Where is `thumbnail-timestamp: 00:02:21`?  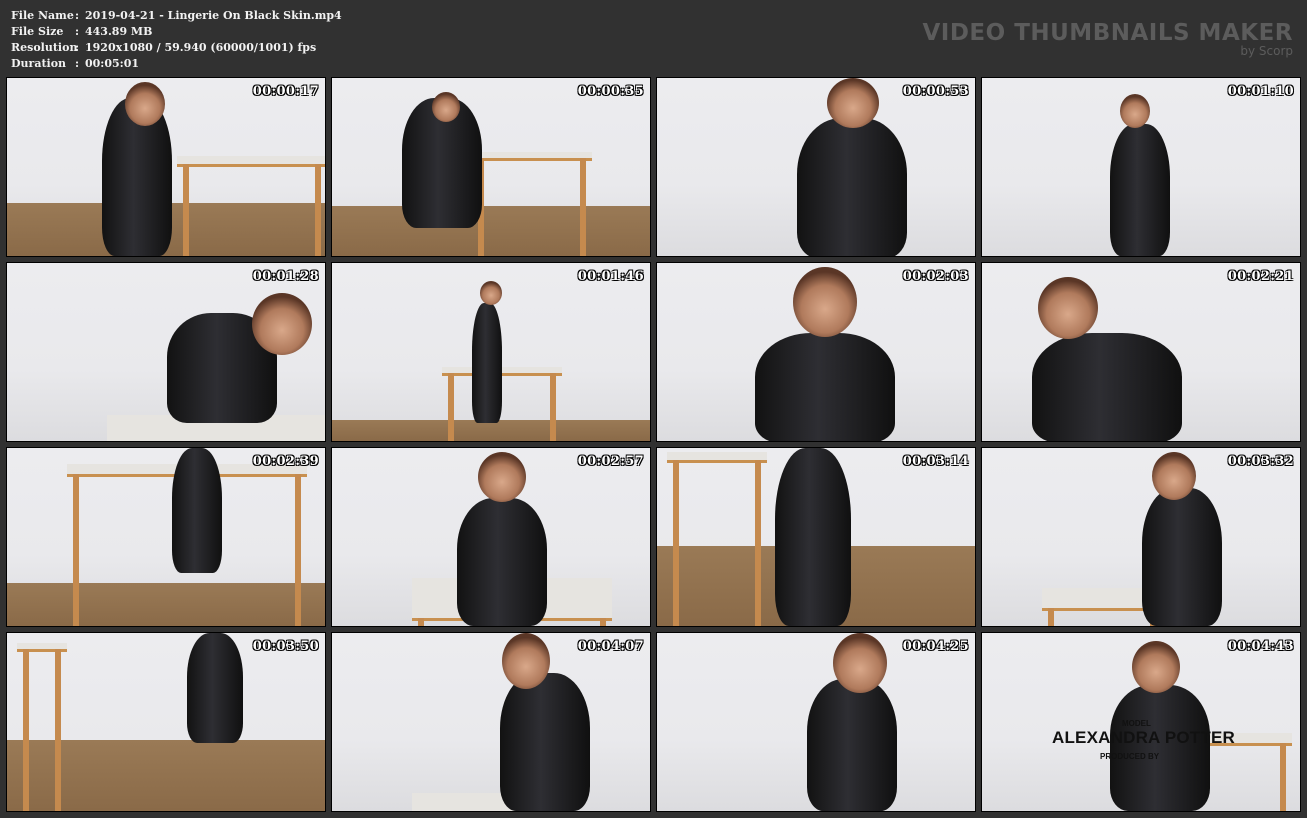 thumbnail-timestamp: 00:02:21 is located at coordinates (1260, 276).